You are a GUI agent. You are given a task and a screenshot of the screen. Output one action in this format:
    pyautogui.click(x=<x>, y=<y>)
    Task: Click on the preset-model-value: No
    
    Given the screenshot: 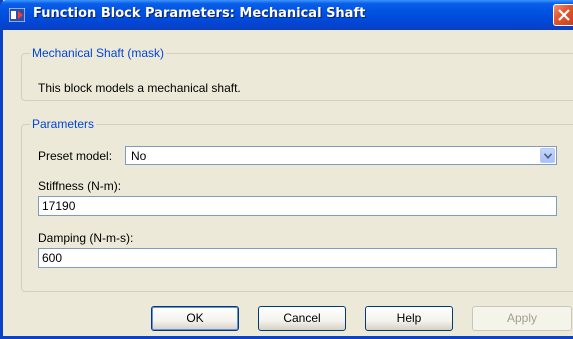 What is the action you would take?
    pyautogui.click(x=139, y=156)
    